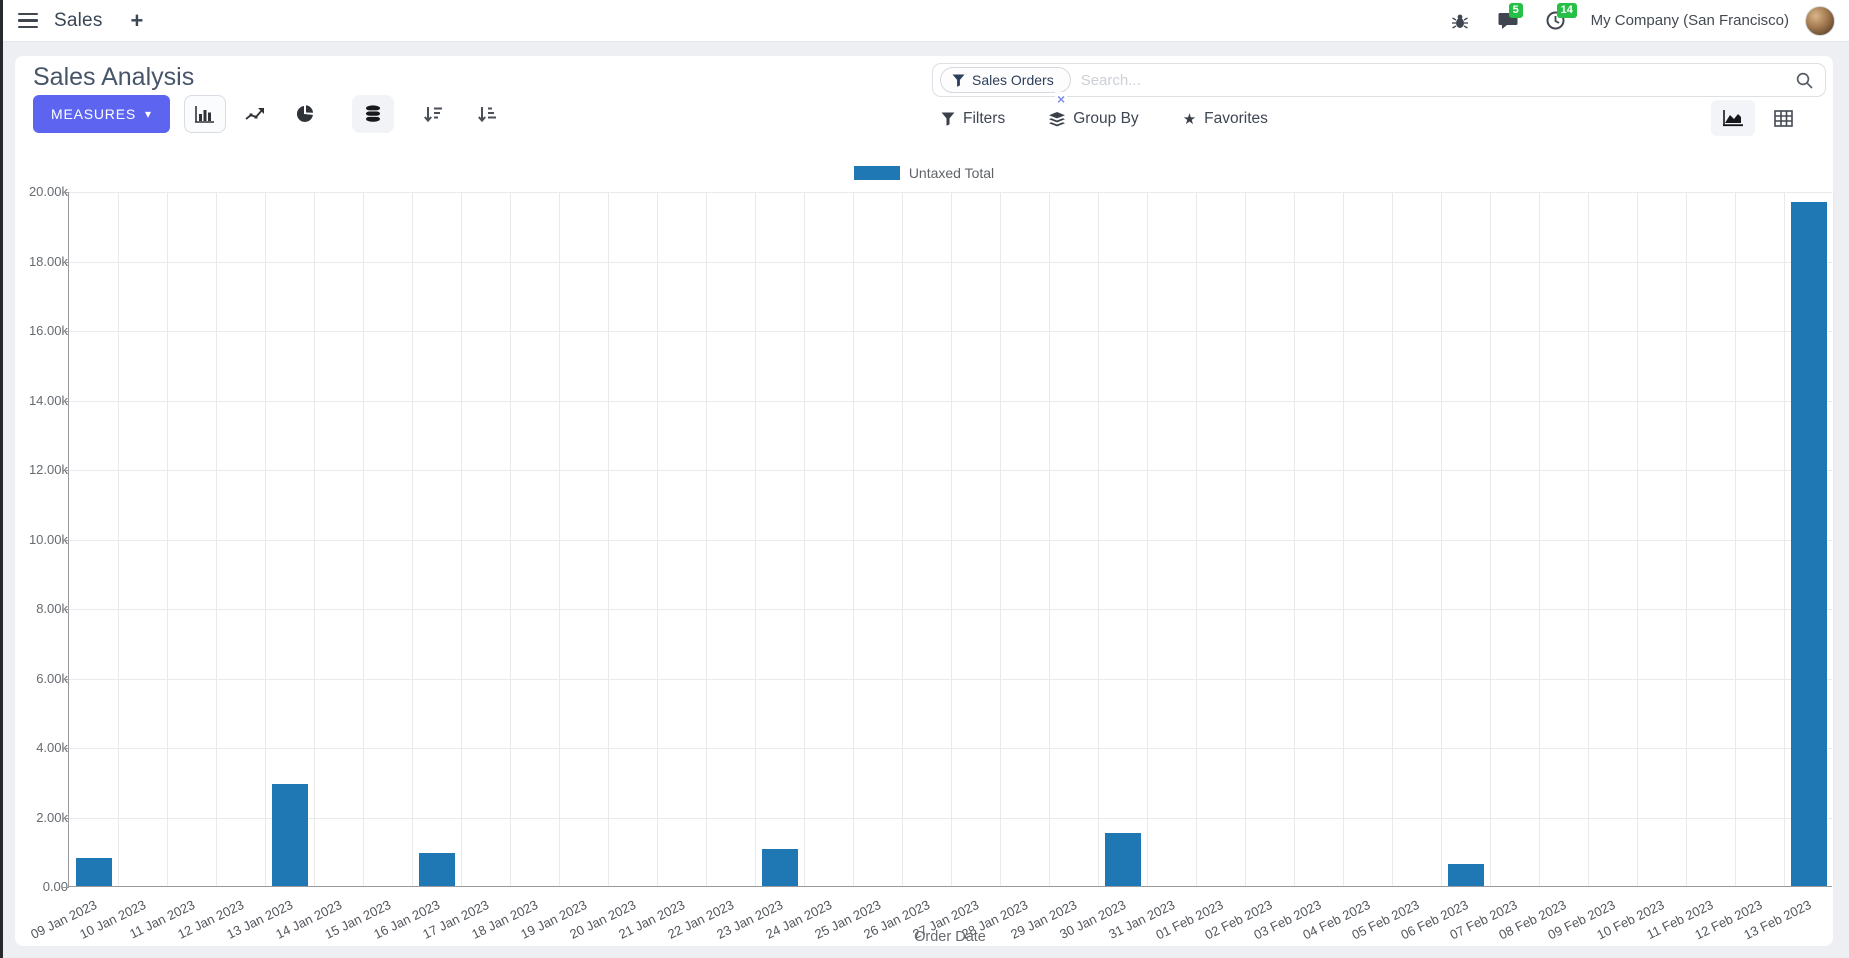 The image size is (1849, 958). I want to click on x-axis-title: Order Date, so click(950, 937).